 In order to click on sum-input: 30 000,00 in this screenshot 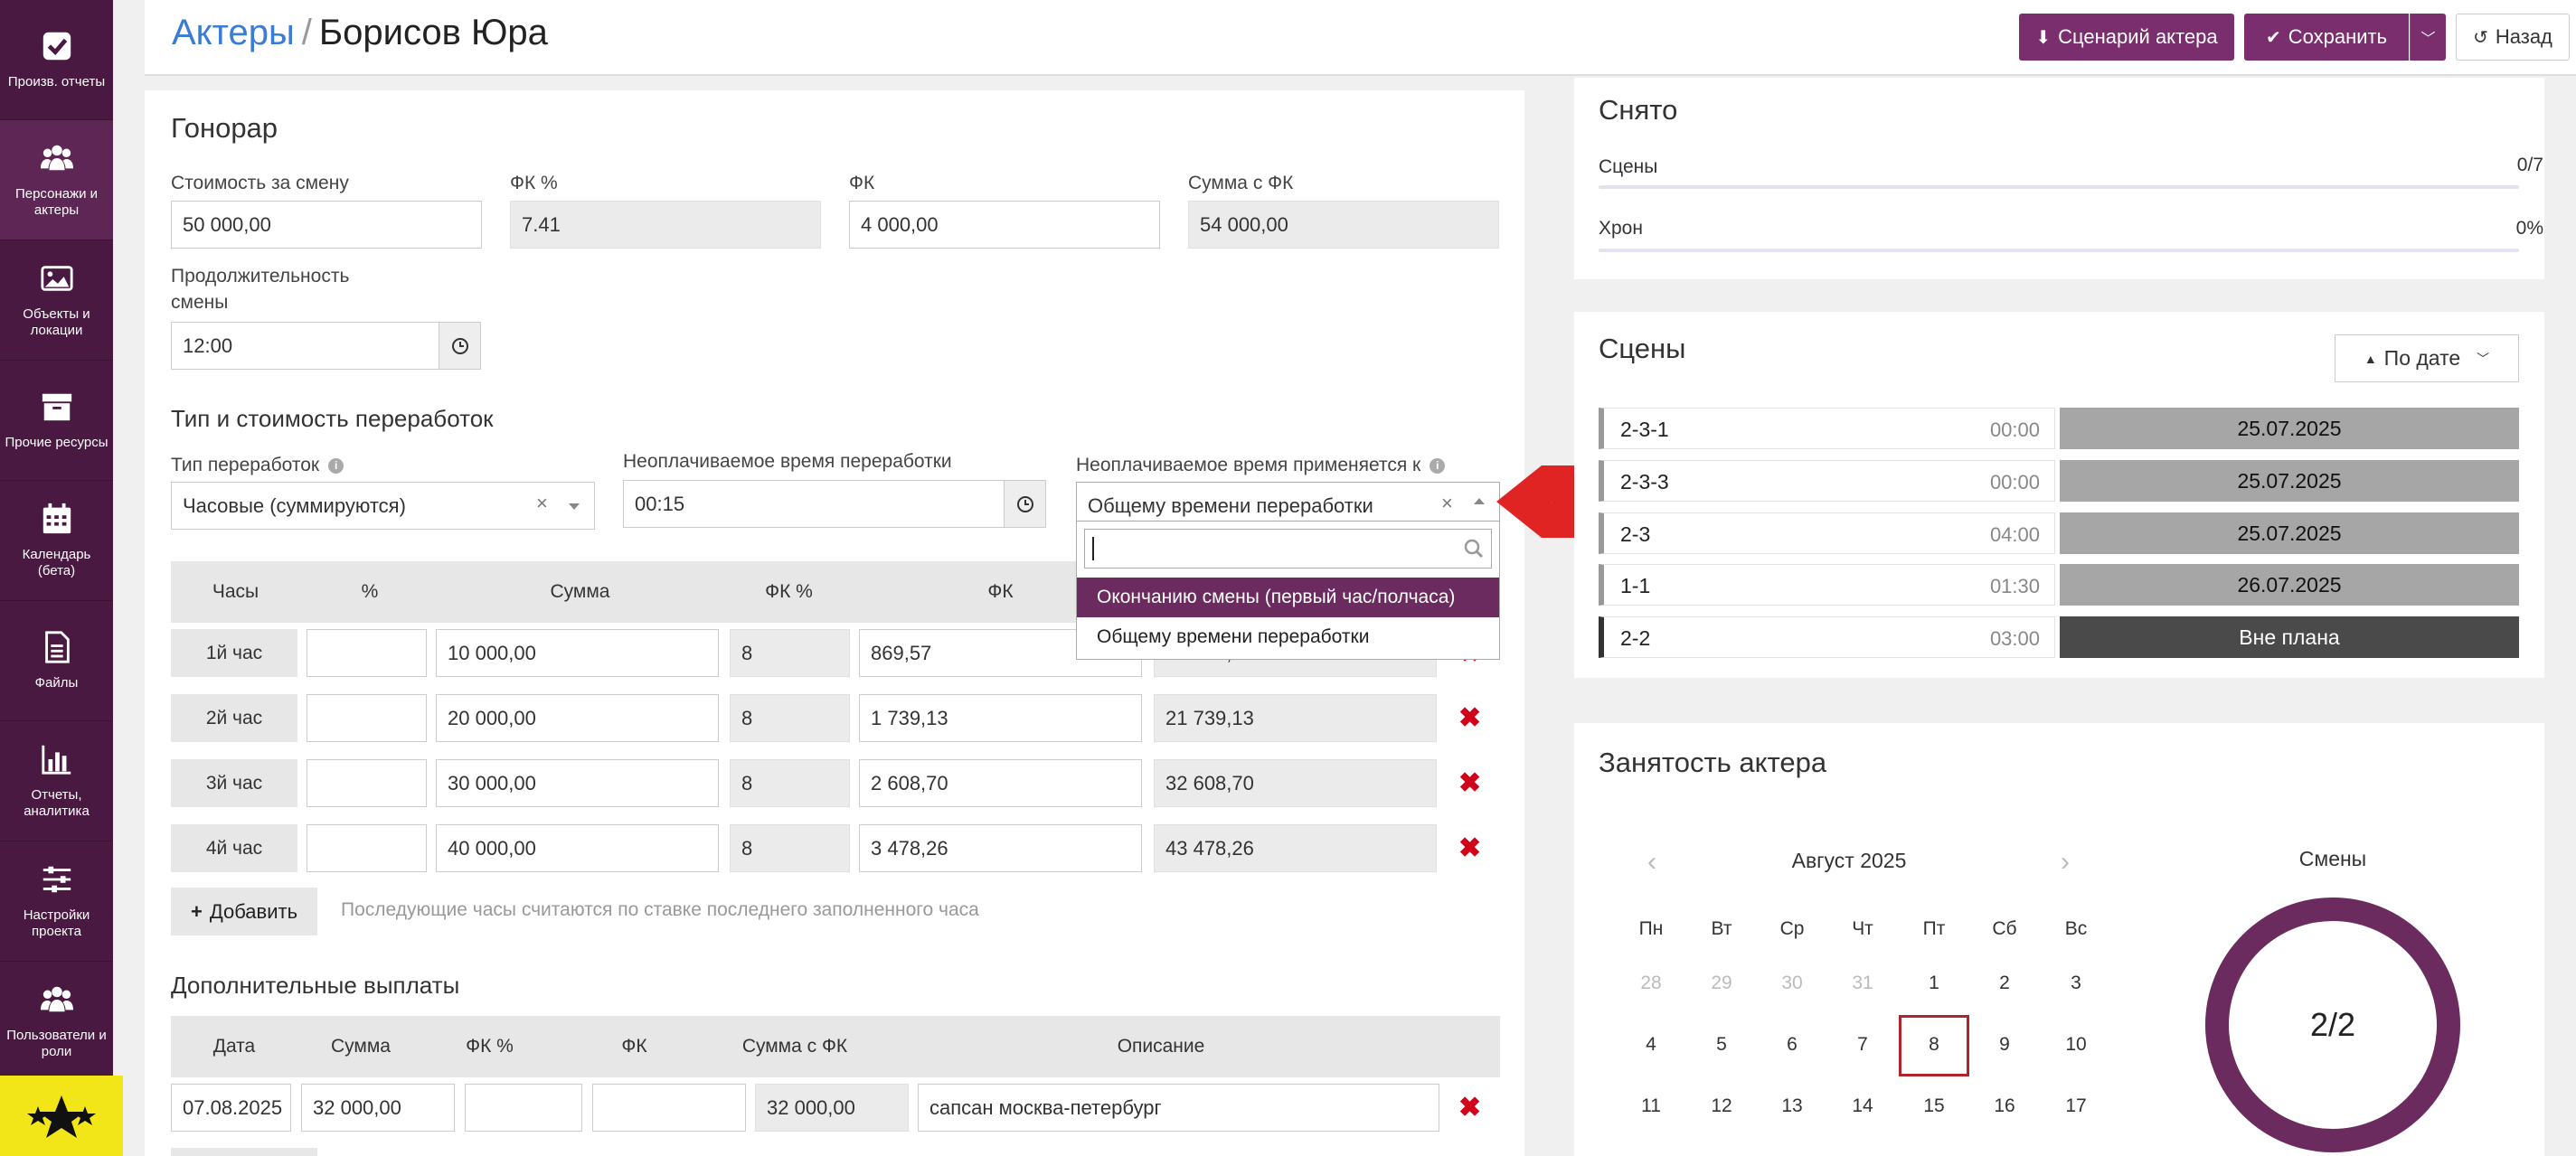, I will do `click(577, 783)`.